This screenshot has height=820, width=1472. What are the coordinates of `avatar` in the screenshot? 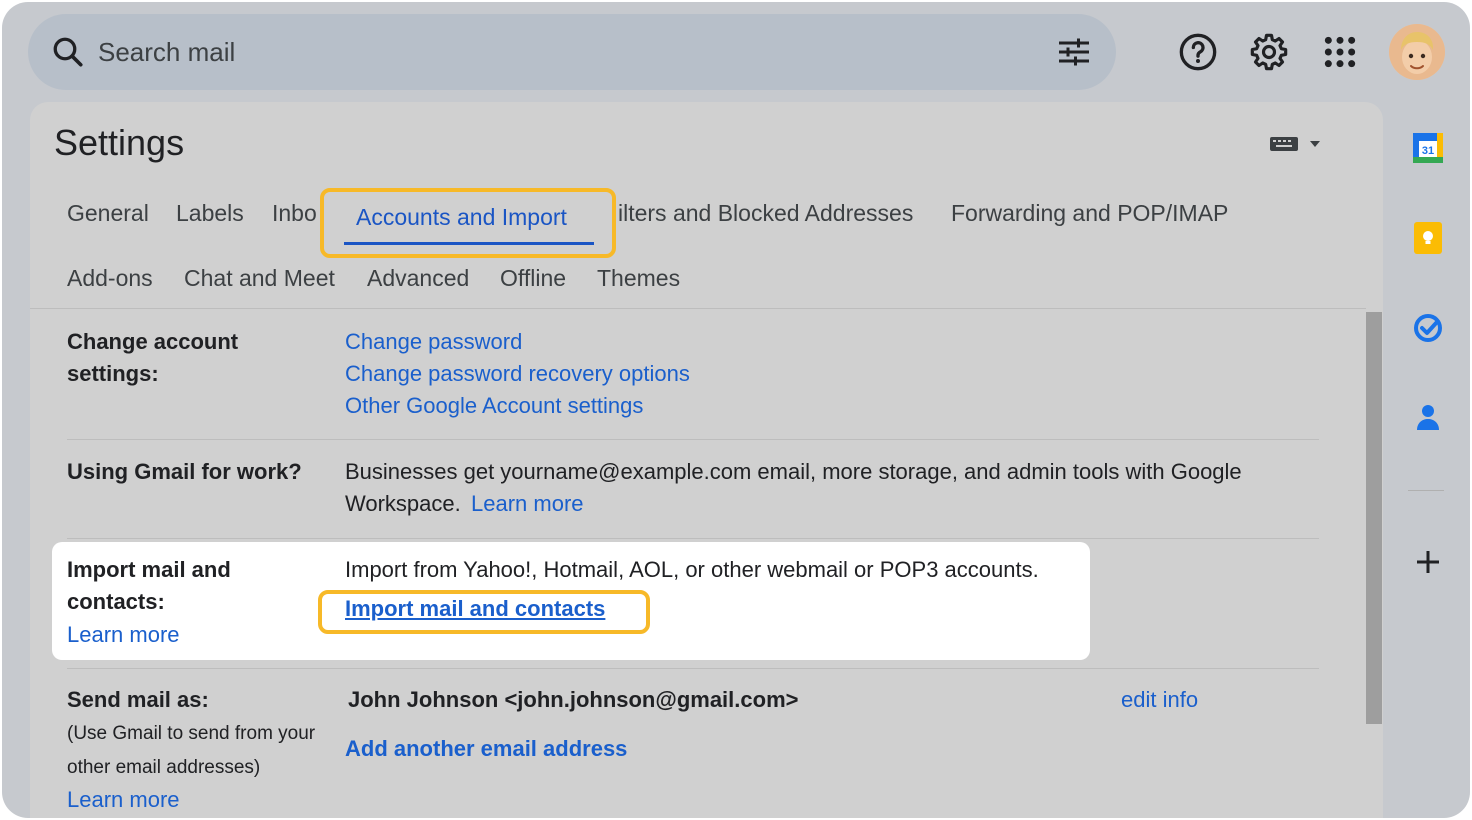 It's located at (1417, 52).